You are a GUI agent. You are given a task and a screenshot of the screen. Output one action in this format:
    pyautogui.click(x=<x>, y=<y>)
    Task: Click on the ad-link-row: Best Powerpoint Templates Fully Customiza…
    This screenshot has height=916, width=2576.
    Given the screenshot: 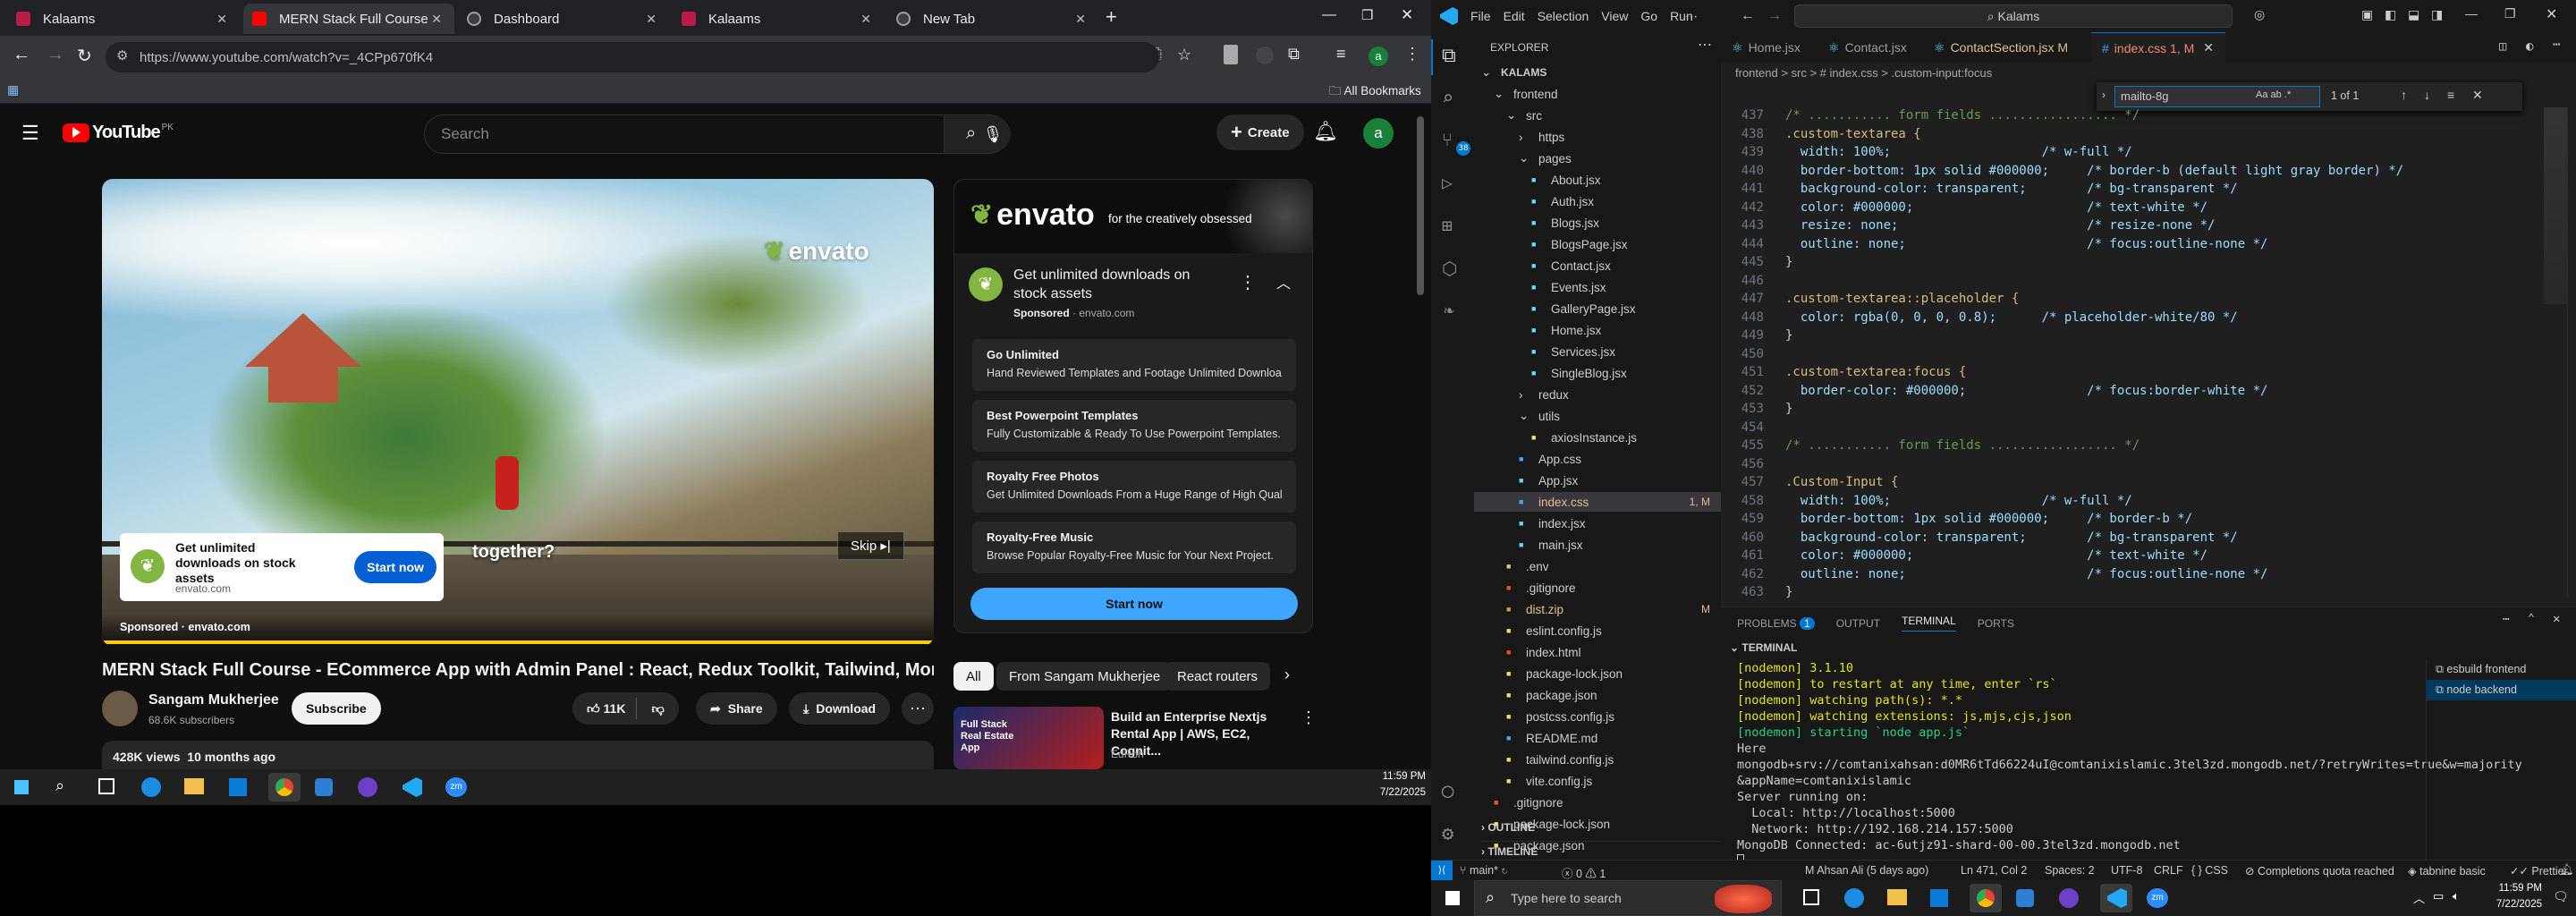 What is the action you would take?
    pyautogui.click(x=1134, y=426)
    